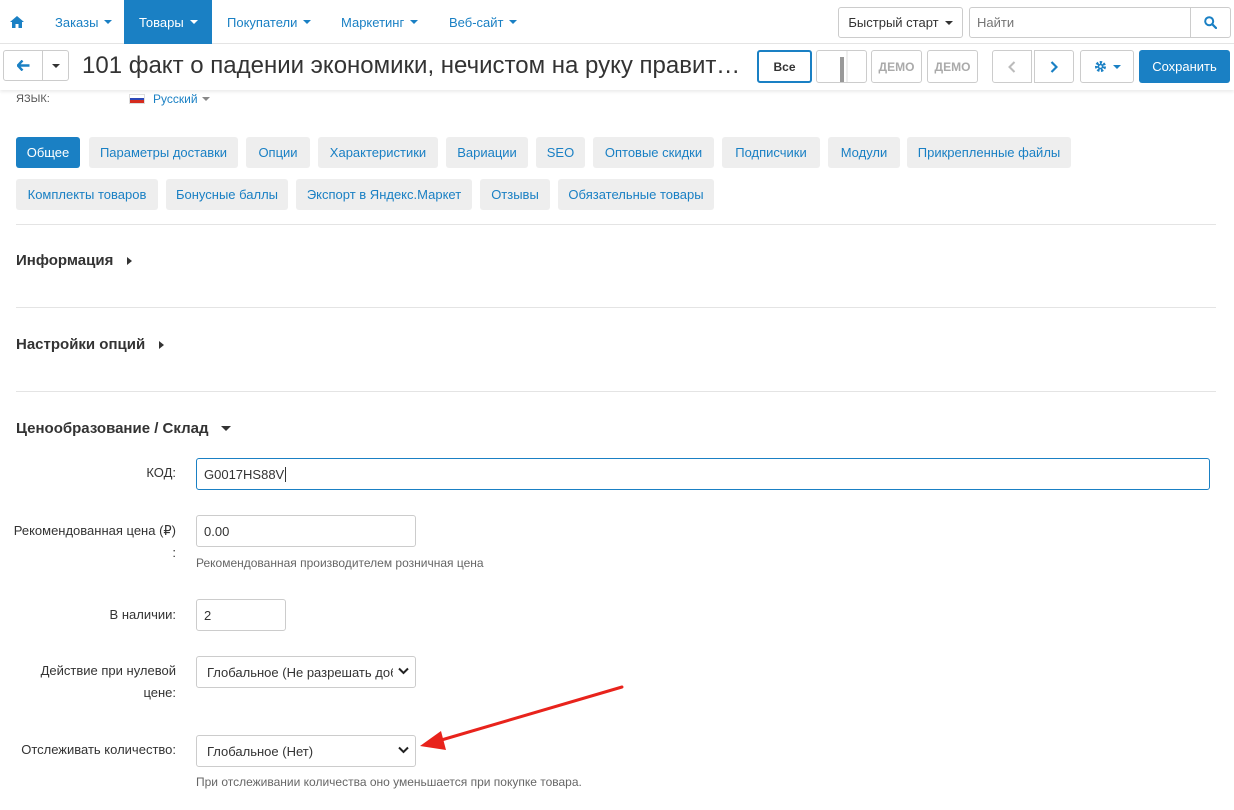 The height and width of the screenshot is (810, 1234). Describe the element at coordinates (653, 152) in the screenshot. I see `tab-wholesale-discounts: Оптовые скидки` at that location.